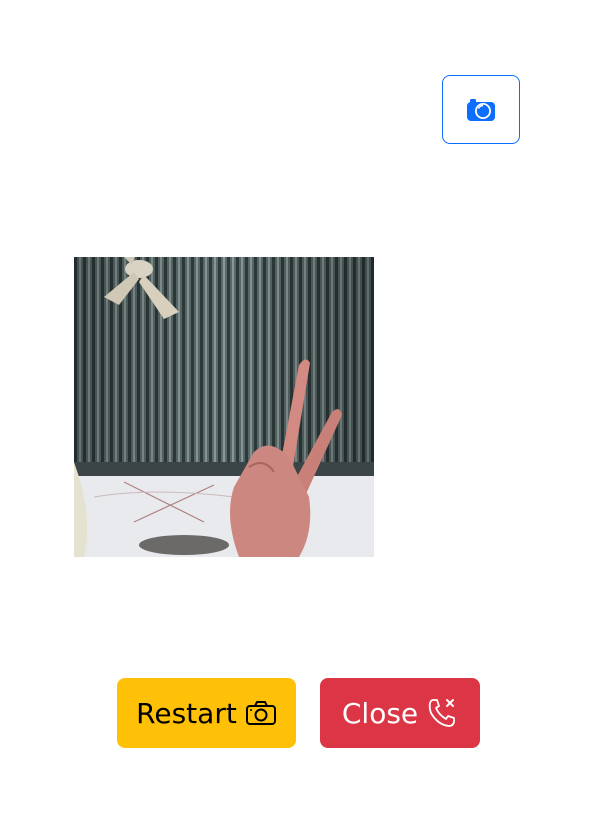 This screenshot has width=597, height=820. I want to click on camera-icon, so click(261, 713).